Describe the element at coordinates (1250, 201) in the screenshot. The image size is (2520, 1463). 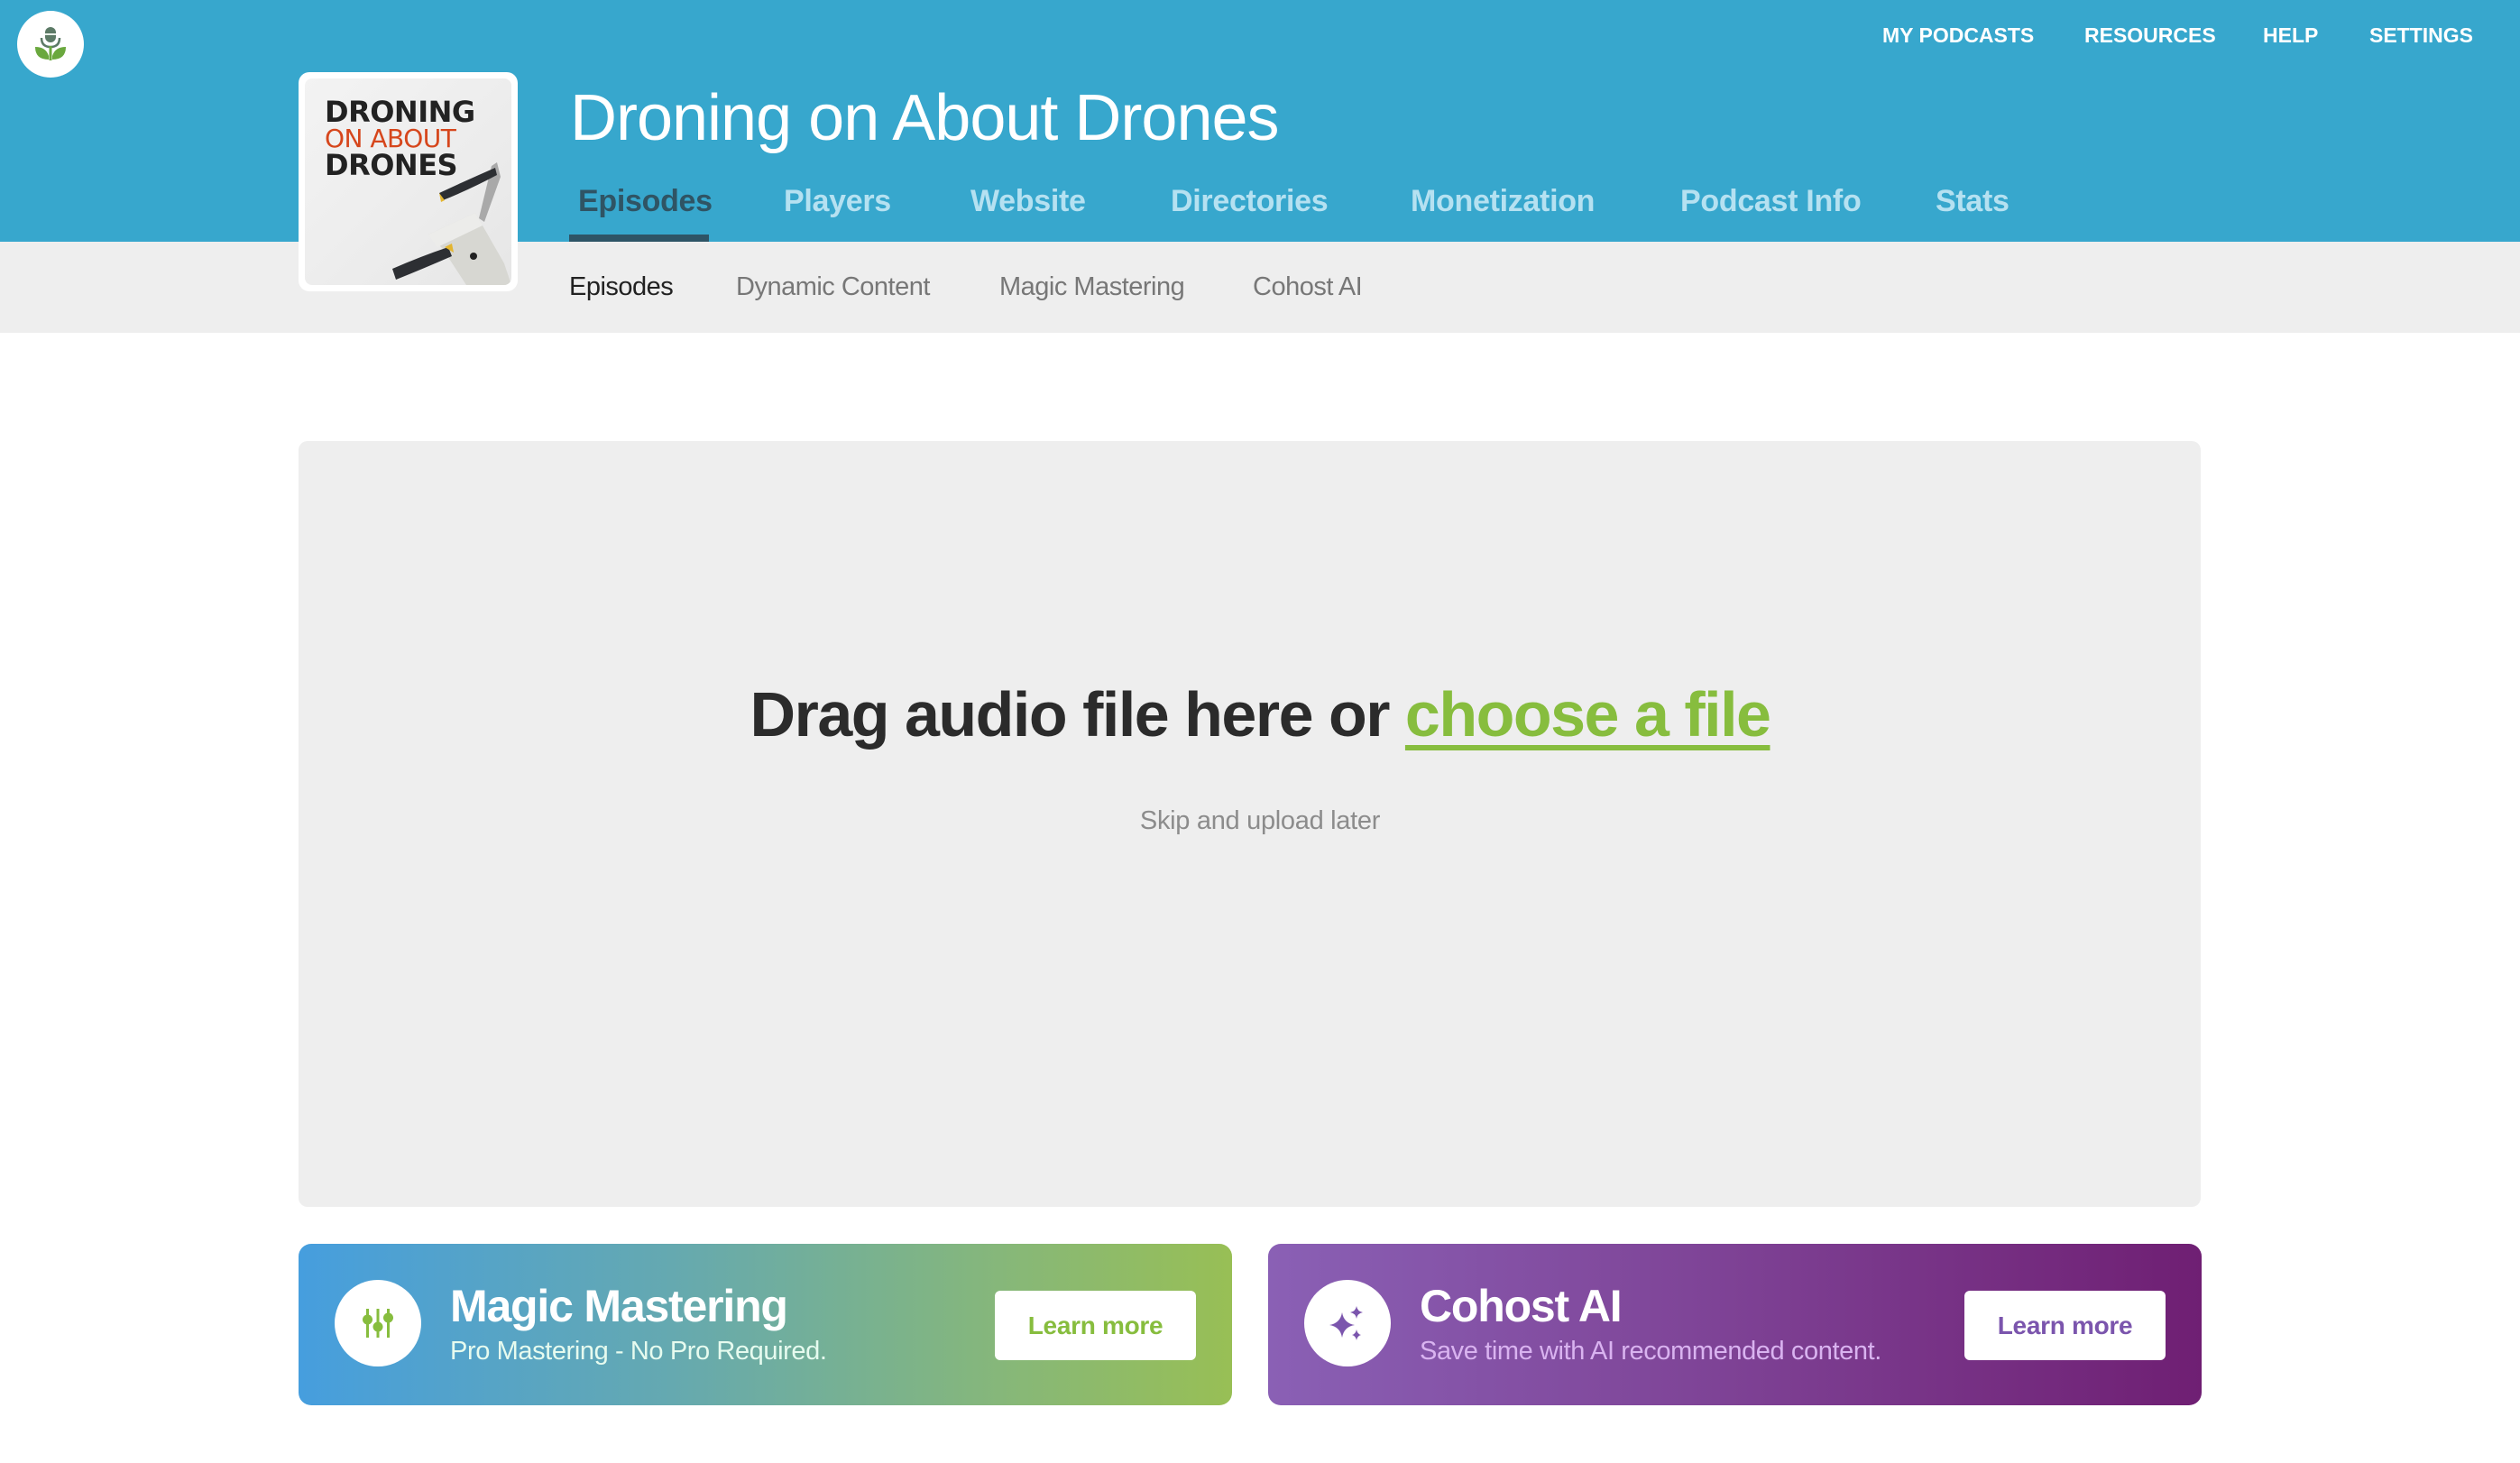
I see `tab-directories: Directories` at that location.